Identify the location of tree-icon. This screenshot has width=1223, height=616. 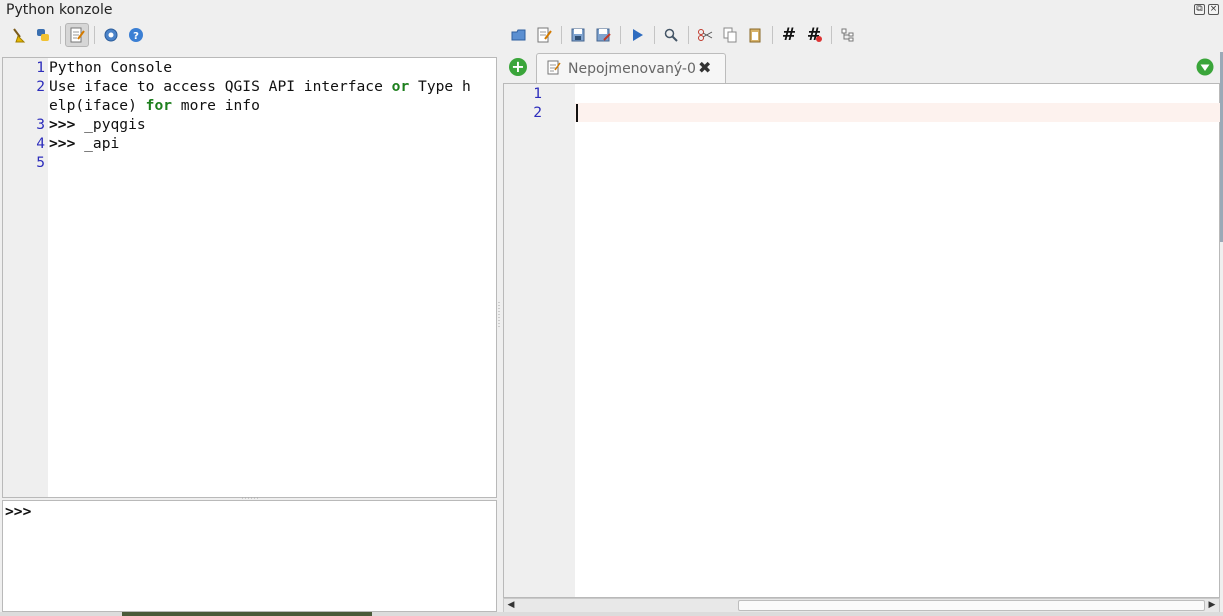
(847, 35).